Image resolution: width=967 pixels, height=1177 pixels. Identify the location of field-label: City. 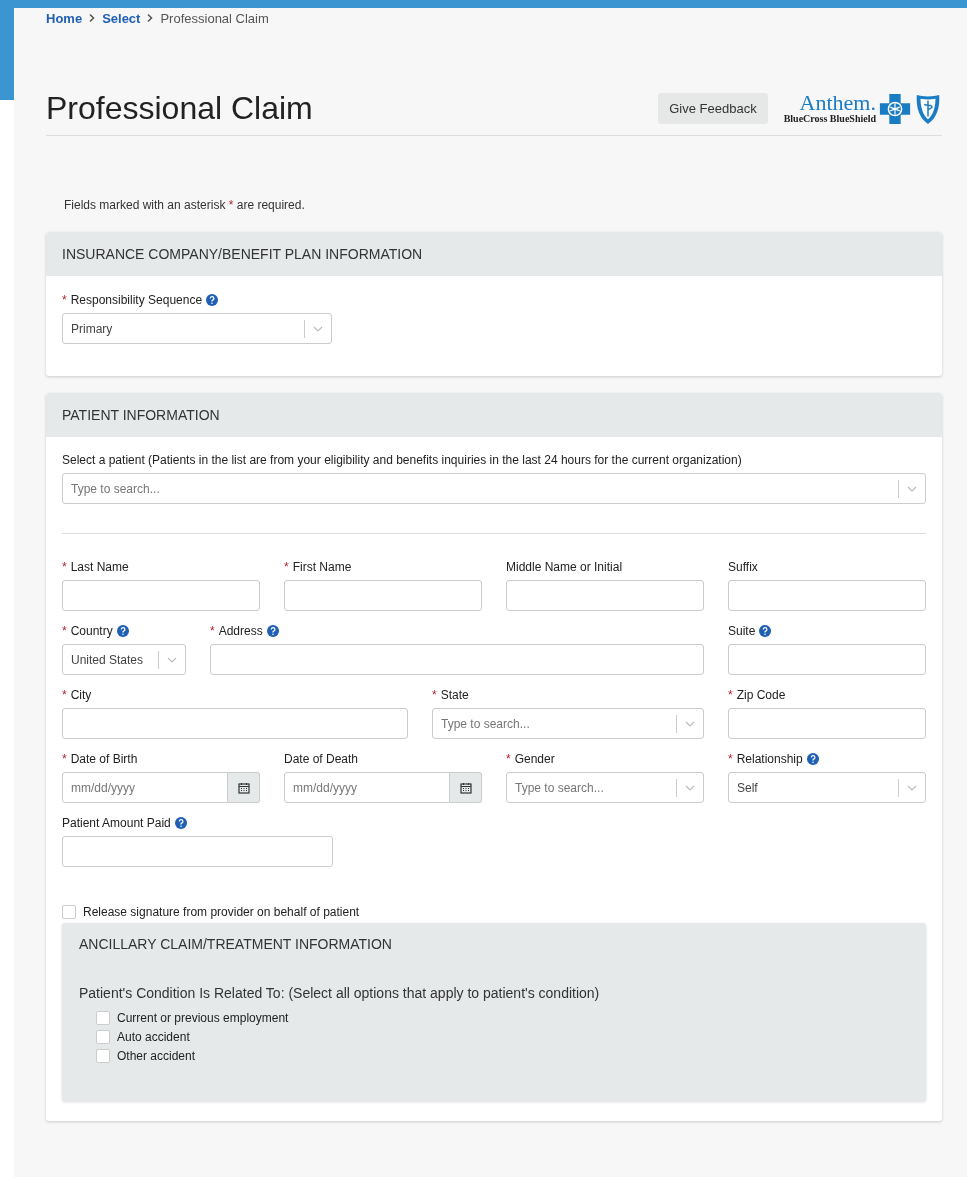
(81, 694).